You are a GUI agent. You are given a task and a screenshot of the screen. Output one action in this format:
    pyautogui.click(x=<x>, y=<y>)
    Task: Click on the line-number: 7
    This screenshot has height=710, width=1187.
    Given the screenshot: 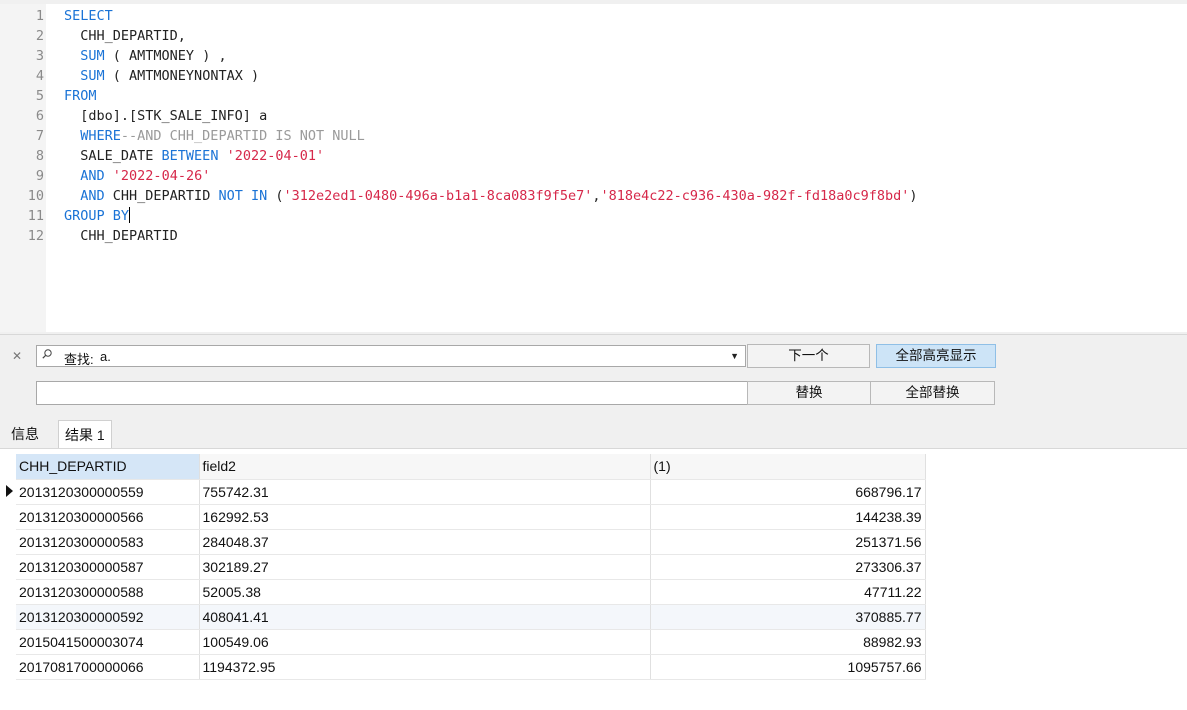 What is the action you would take?
    pyautogui.click(x=39, y=136)
    